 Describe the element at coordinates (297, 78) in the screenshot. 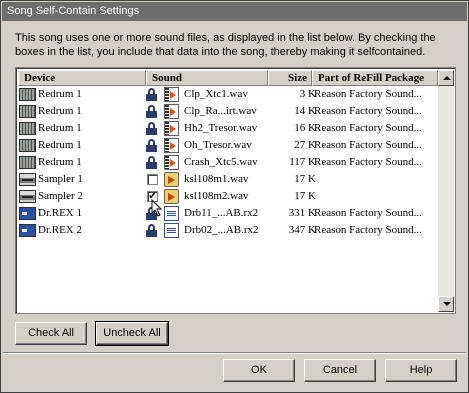

I see `column-header-size-label: Size` at that location.